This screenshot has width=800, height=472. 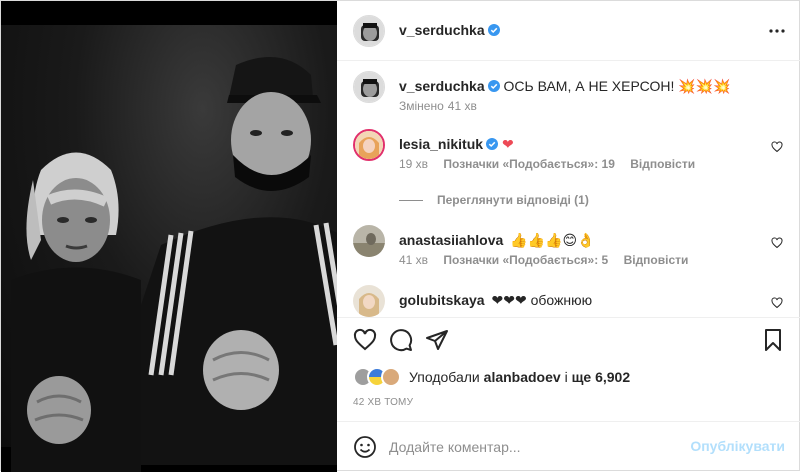 I want to click on edited-label: Змінено, so click(x=421, y=106).